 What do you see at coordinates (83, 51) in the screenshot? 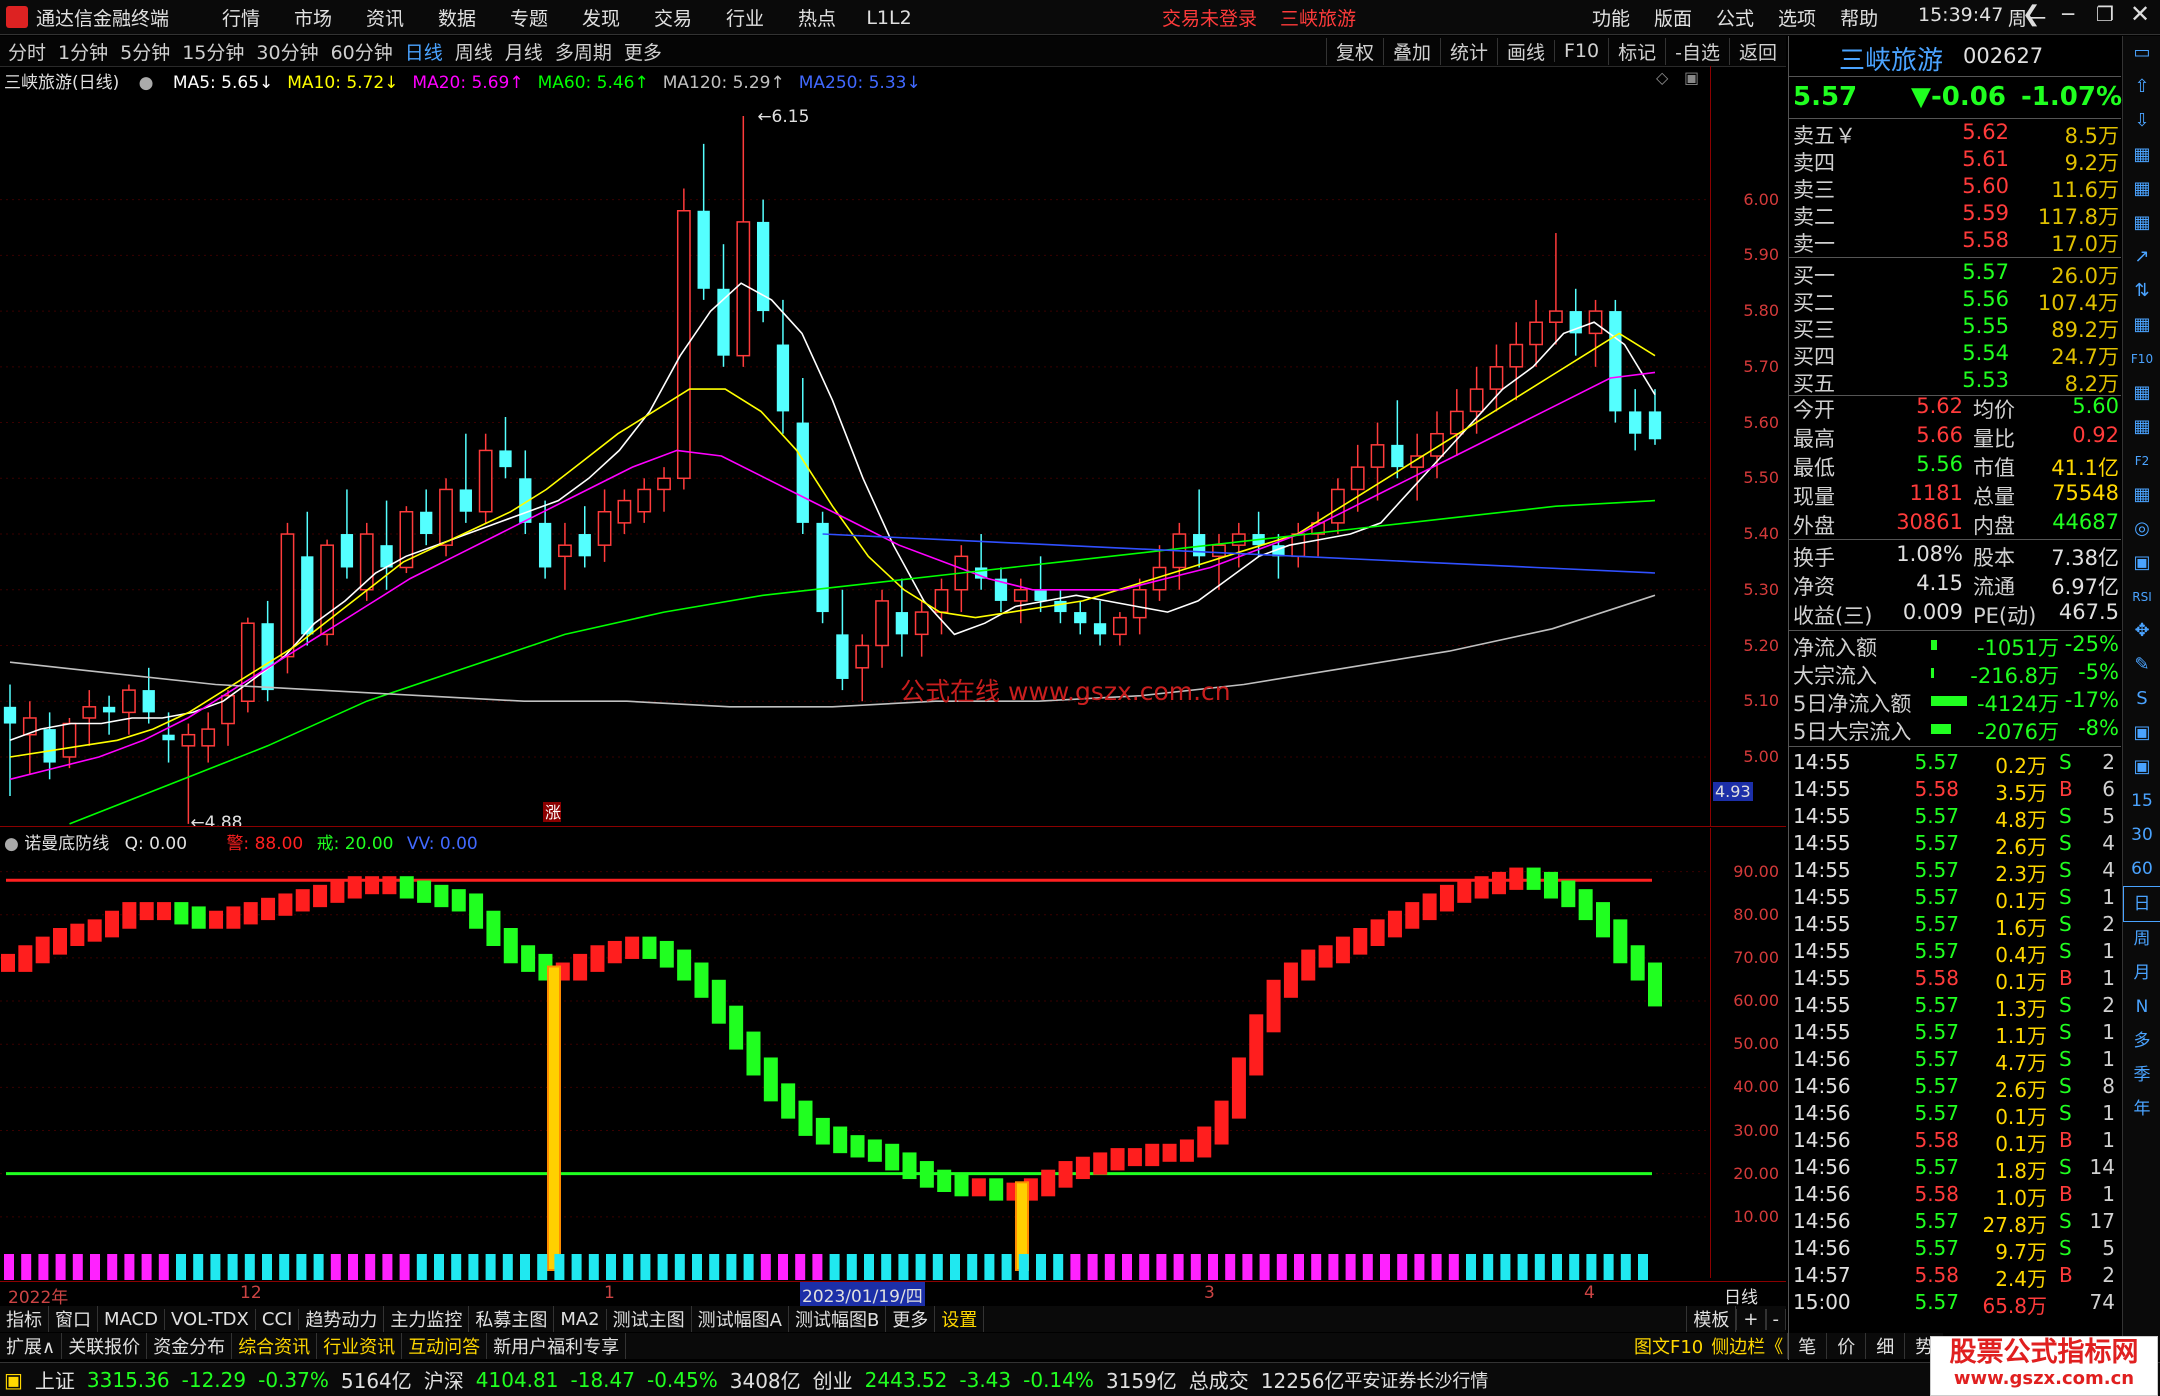
I see `period-tab-1: 1分钟` at bounding box center [83, 51].